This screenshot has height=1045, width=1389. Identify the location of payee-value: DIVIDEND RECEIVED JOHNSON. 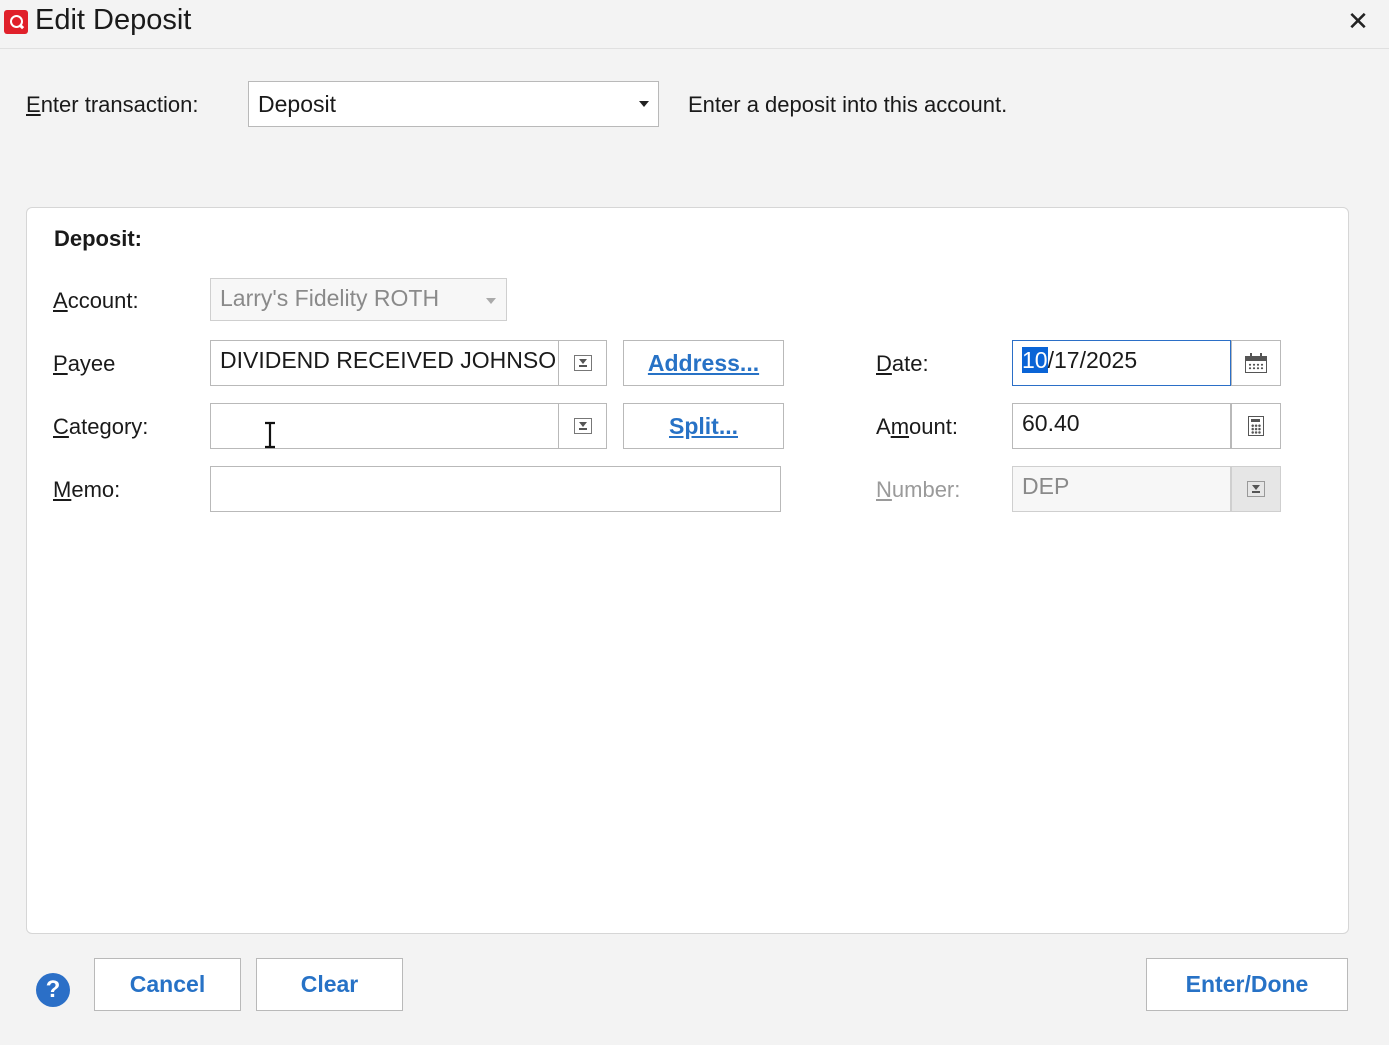
(396, 360).